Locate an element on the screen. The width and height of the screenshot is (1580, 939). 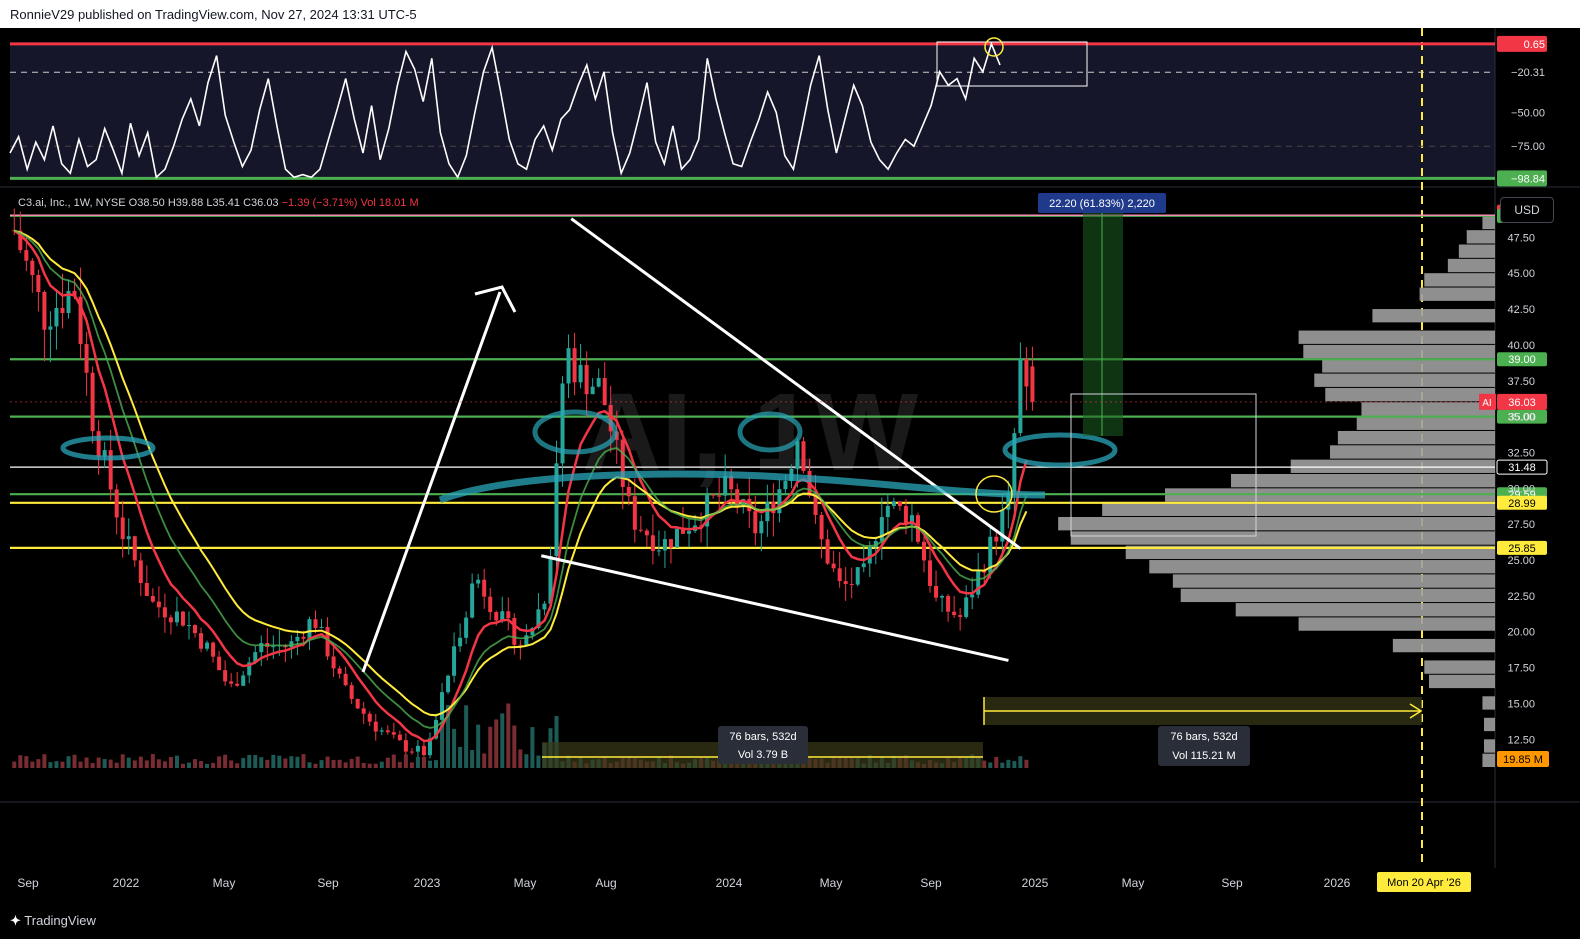
currency-button: USD is located at coordinates (1527, 210).